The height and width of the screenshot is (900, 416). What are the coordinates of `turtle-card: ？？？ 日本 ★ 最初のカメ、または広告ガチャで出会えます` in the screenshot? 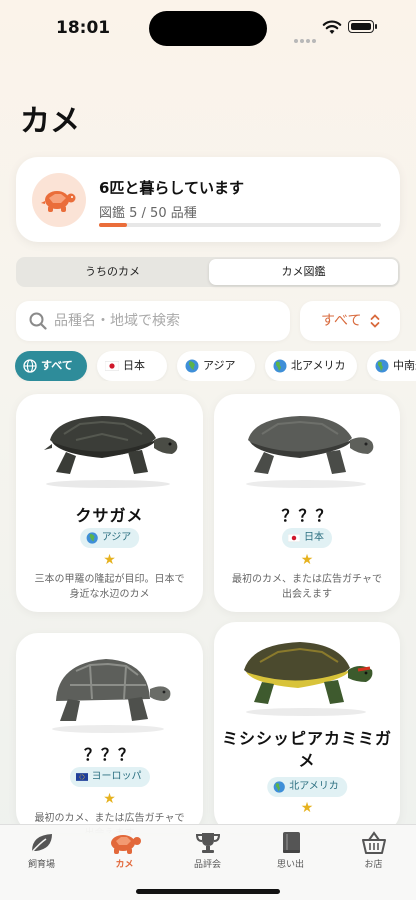 It's located at (307, 503).